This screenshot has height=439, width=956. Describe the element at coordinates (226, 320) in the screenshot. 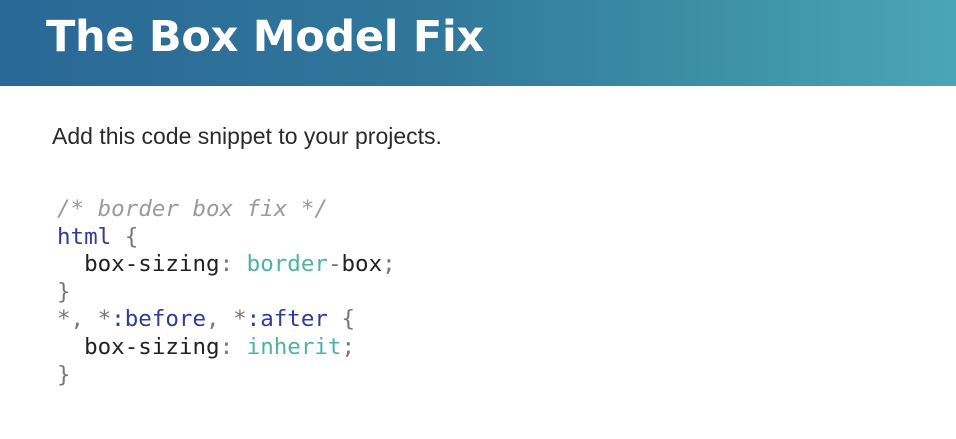

I see `code-line-universal-open: *, *:before, *:after {` at that location.